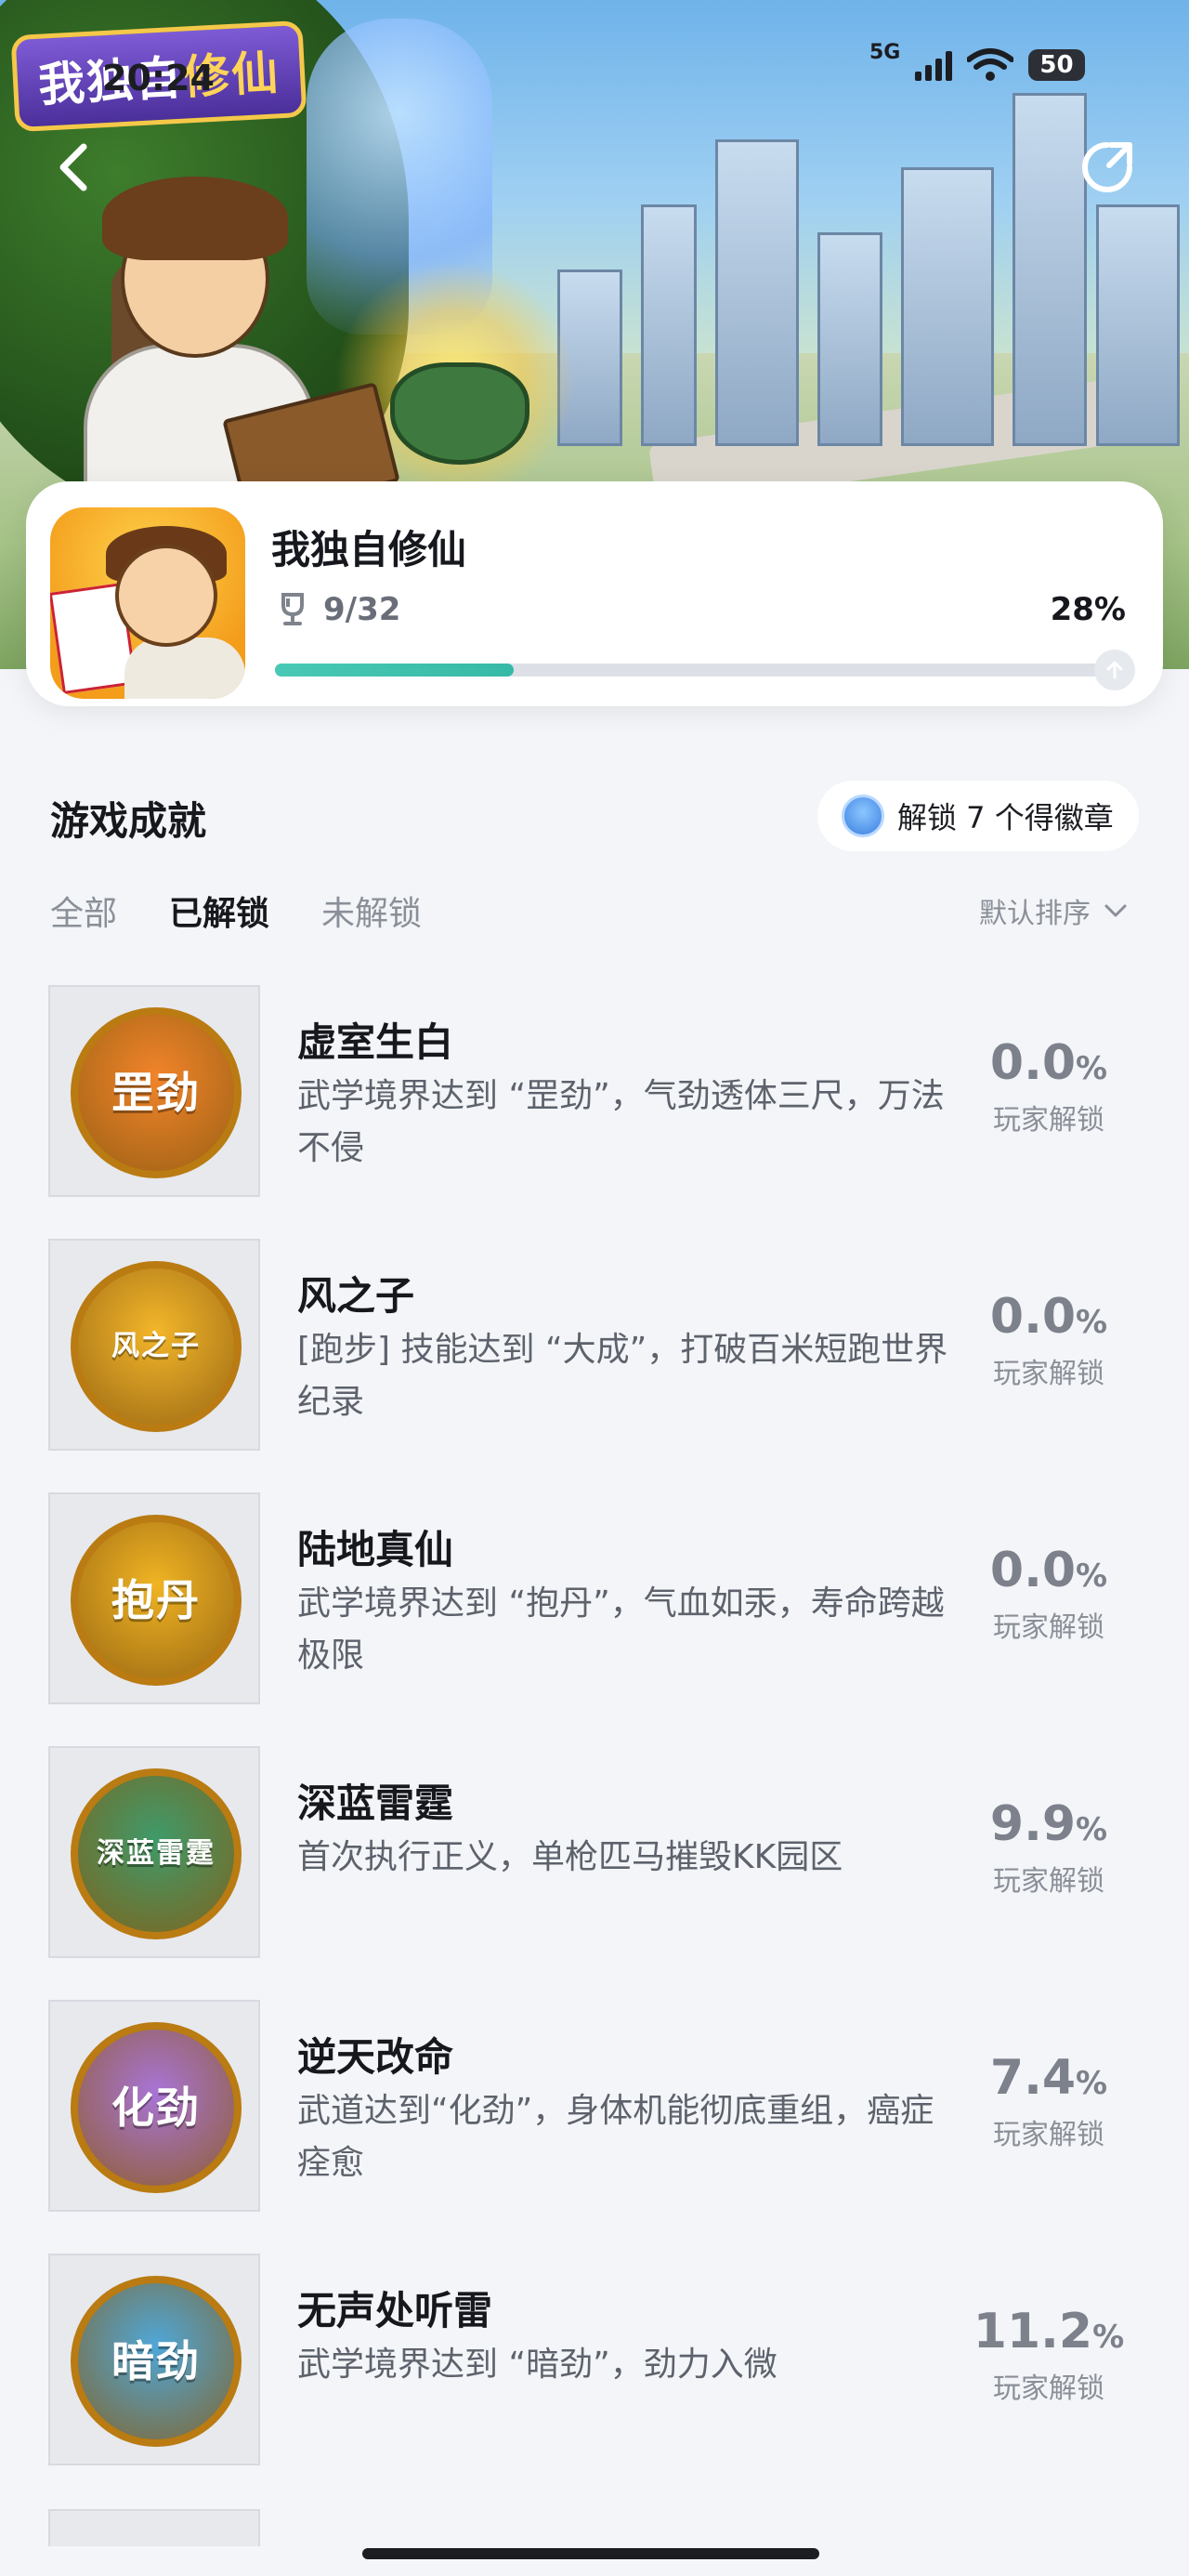  Describe the element at coordinates (195, 218) in the screenshot. I see `hero-boy-hair` at that location.